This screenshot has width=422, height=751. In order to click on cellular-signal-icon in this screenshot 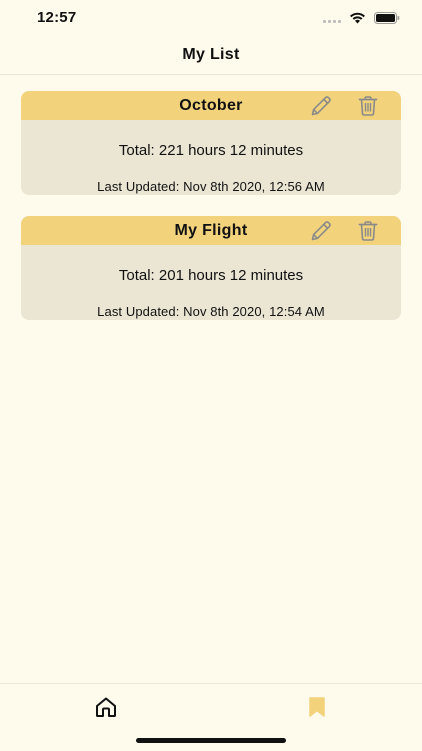, I will do `click(332, 18)`.